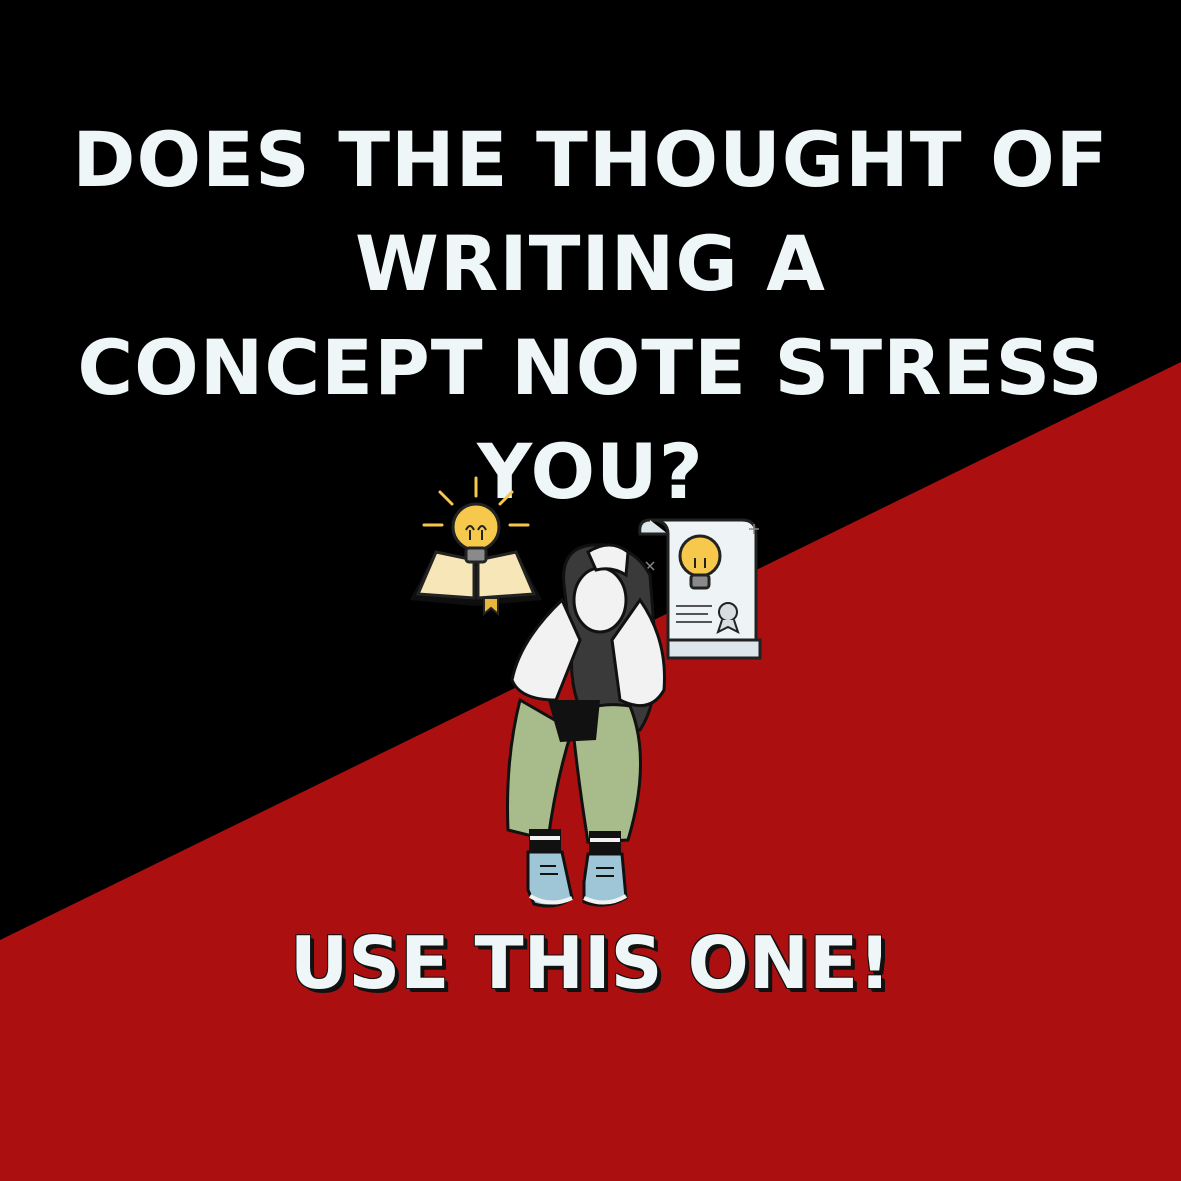 This screenshot has height=1181, width=1181. Describe the element at coordinates (476, 546) in the screenshot. I see `idea-book-icon` at that location.